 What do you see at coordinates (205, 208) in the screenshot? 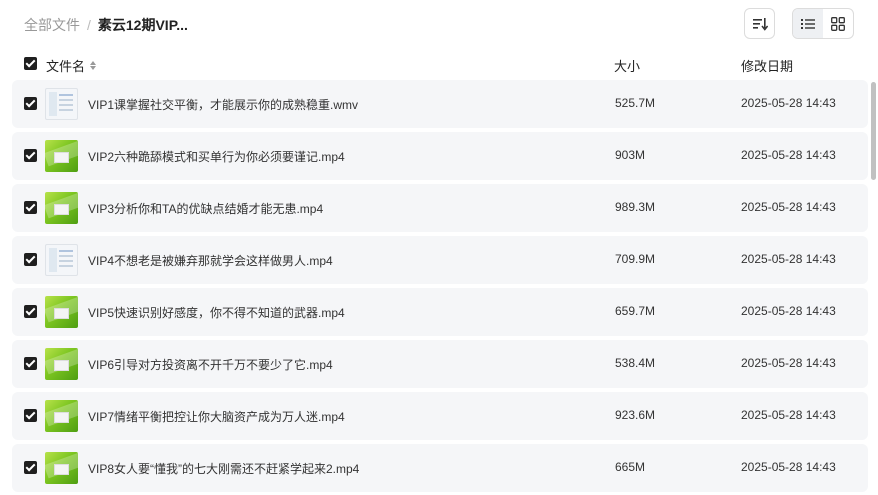
I see `file-name: VIP3分析你和TA的优缺点结婚才能无患.mp4` at bounding box center [205, 208].